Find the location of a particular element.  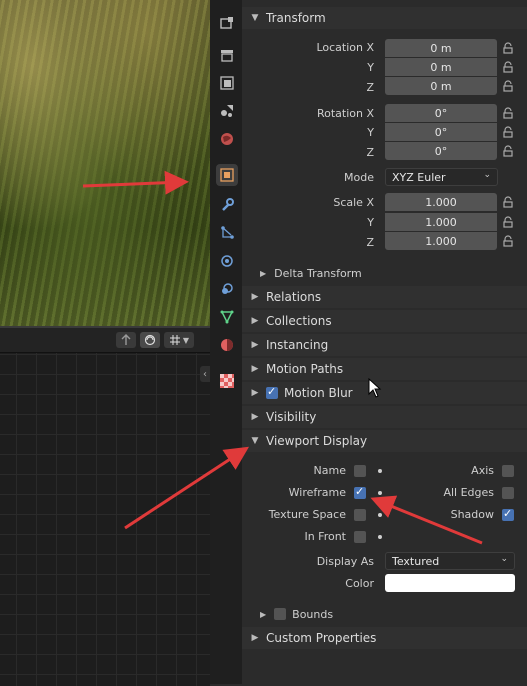

modifier-icon is located at coordinates (227, 205).